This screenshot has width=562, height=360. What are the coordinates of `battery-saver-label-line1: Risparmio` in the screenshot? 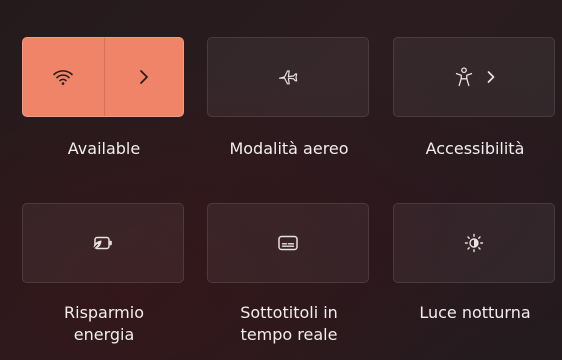 It's located at (104, 312).